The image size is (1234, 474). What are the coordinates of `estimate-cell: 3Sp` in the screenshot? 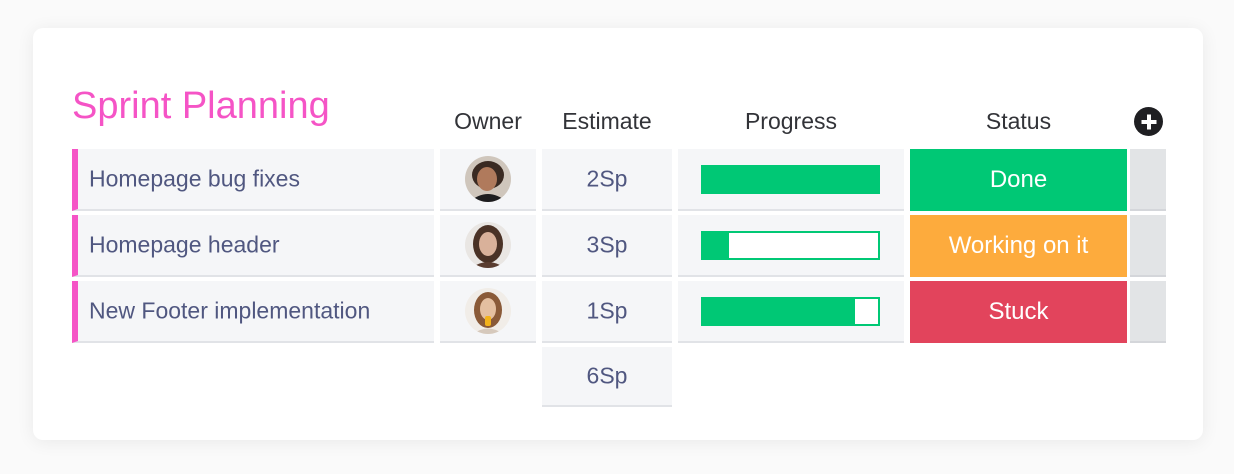 It's located at (607, 246).